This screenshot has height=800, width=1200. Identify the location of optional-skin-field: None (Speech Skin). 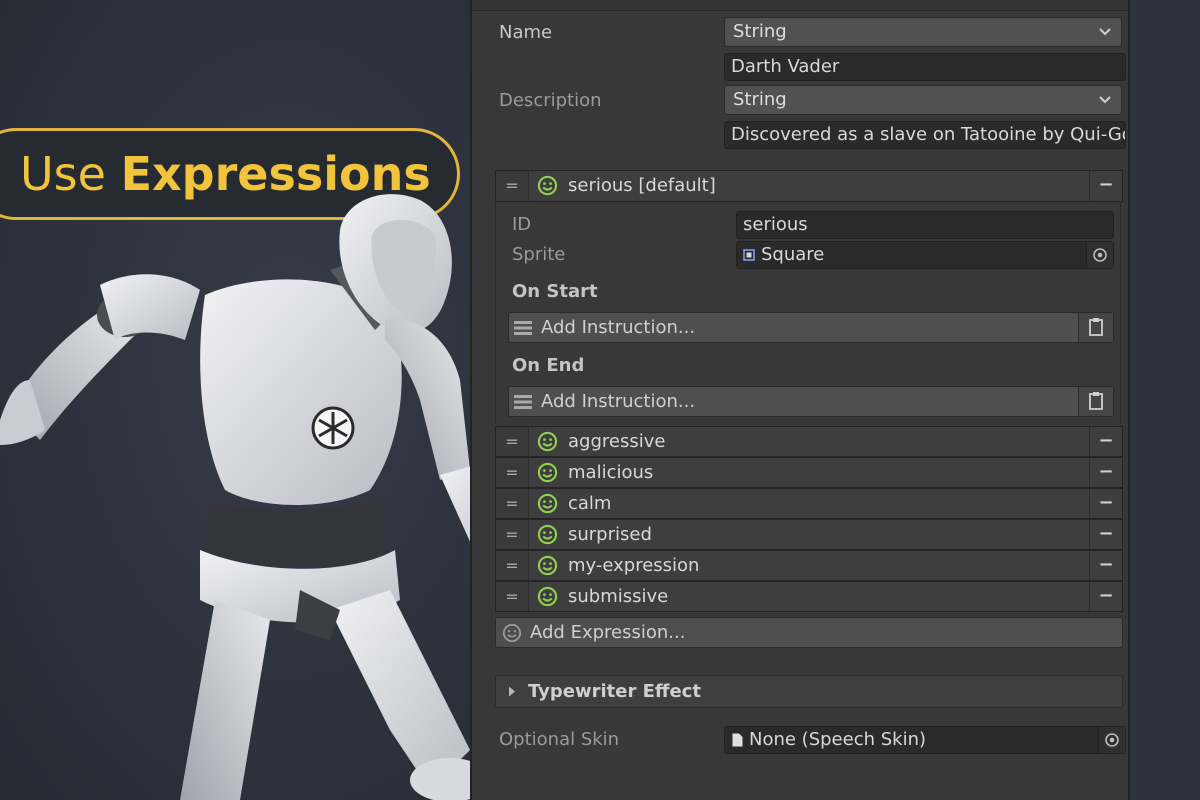
(925, 740).